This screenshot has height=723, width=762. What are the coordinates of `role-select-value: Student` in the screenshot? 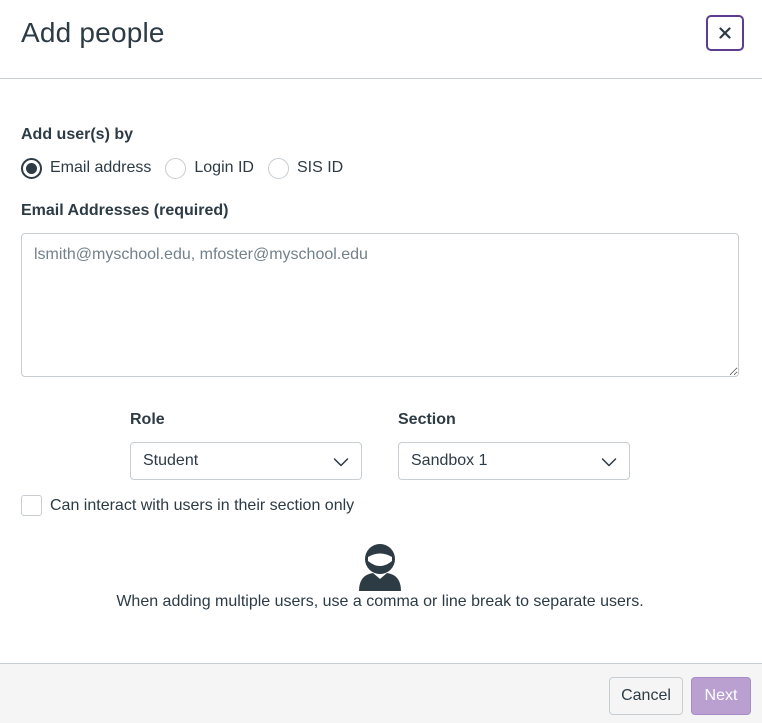 It's located at (171, 460).